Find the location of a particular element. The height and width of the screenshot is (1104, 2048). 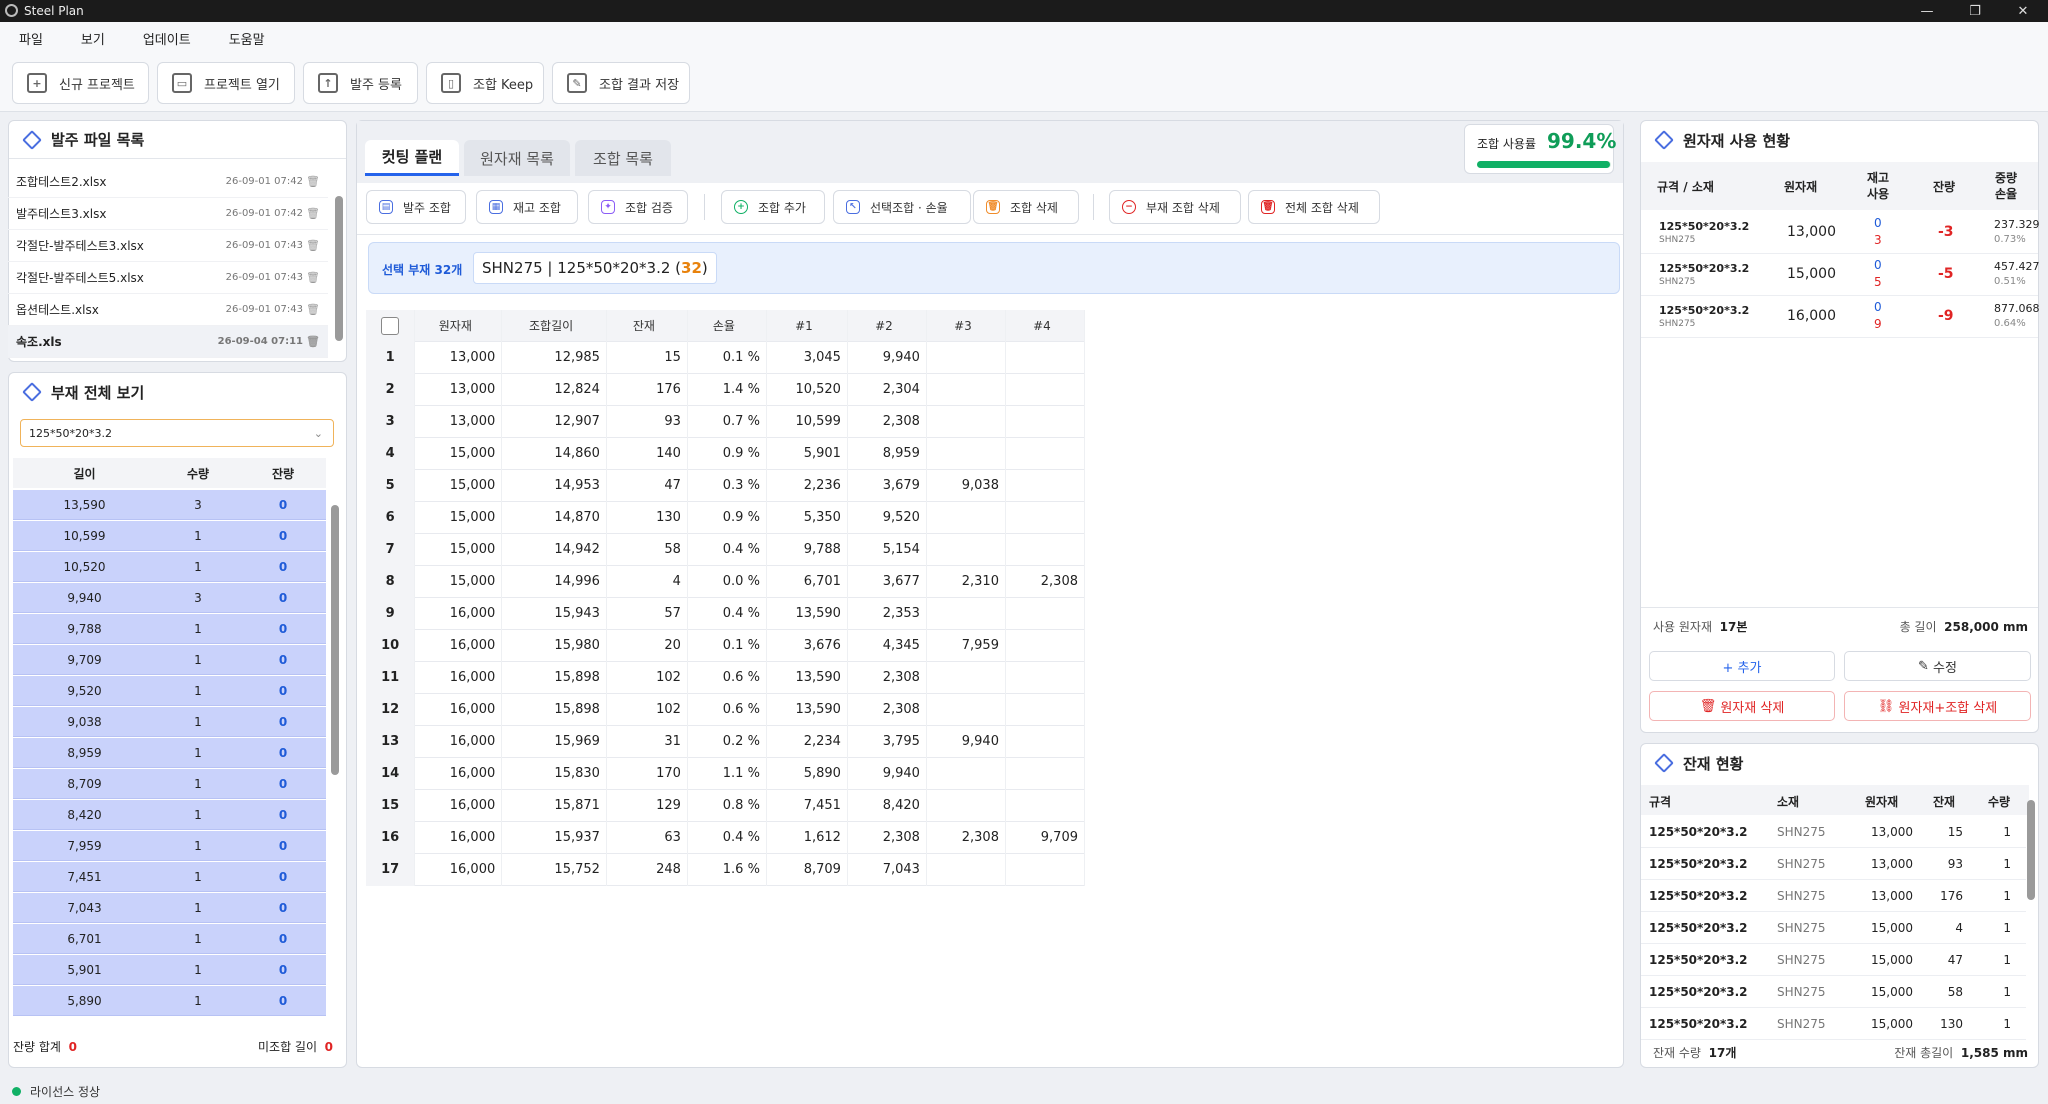

plan-row: 17 16,000 15,752 248 1.6 % 8,709 7,043 is located at coordinates (725, 869).